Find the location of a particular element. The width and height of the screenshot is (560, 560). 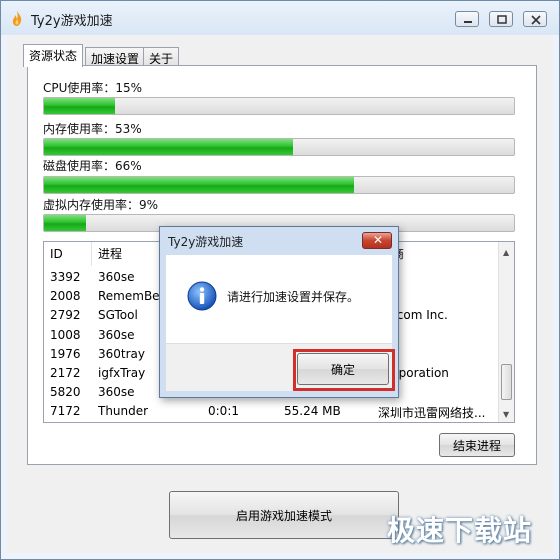

table-cell: RememBea is located at coordinates (132, 296).